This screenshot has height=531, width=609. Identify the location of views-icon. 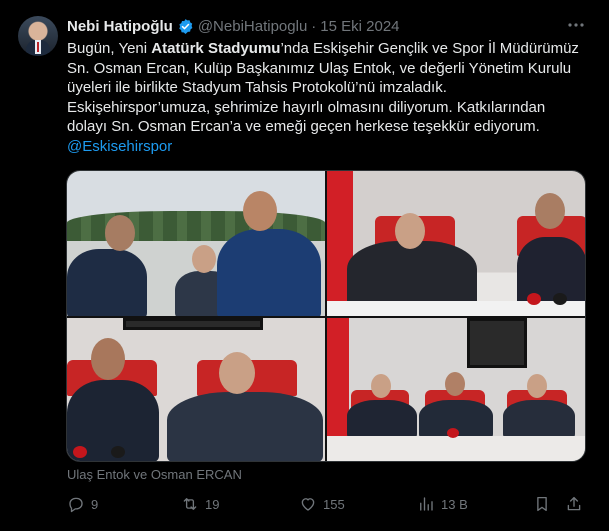
(426, 504).